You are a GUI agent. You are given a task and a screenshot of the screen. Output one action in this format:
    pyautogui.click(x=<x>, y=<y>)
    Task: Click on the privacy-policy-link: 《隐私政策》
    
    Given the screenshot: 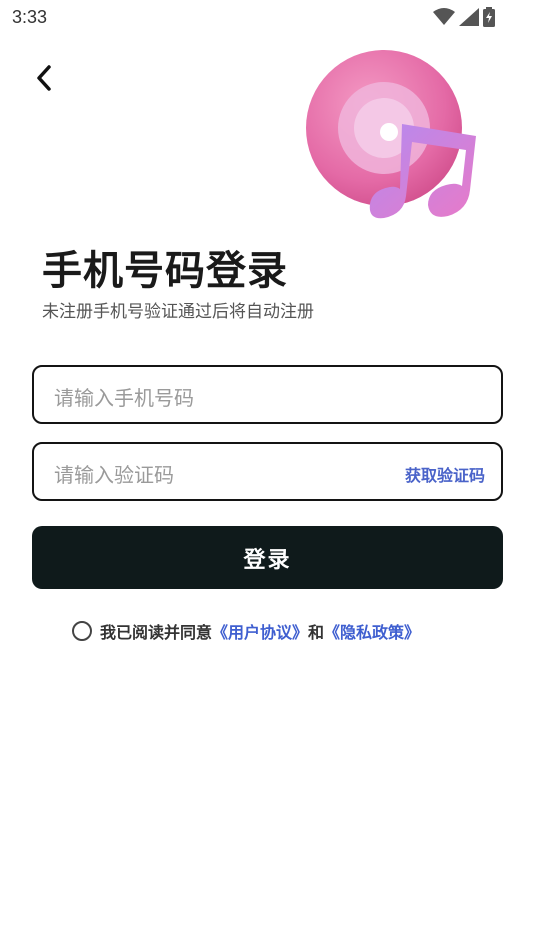 What is the action you would take?
    pyautogui.click(x=372, y=631)
    